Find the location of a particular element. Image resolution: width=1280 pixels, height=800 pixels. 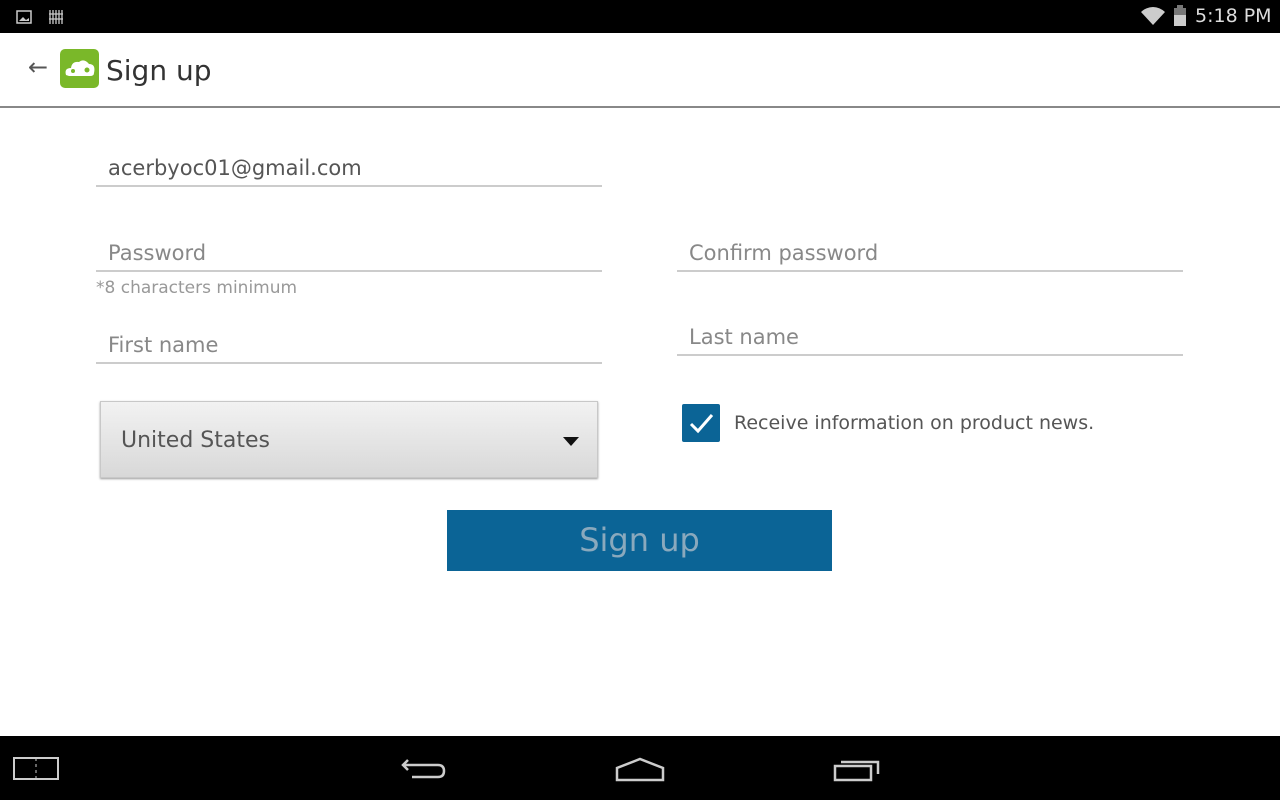

newsletter-checkbox is located at coordinates (701, 423).